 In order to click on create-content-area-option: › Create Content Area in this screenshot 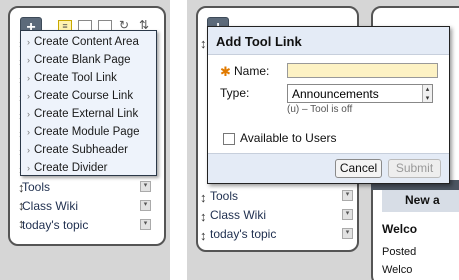, I will do `click(83, 42)`.